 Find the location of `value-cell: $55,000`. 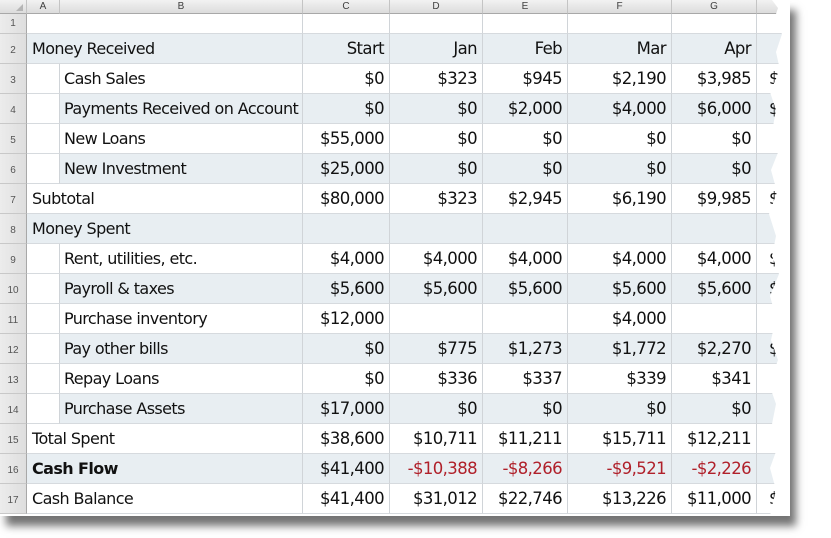

value-cell: $55,000 is located at coordinates (346, 139).